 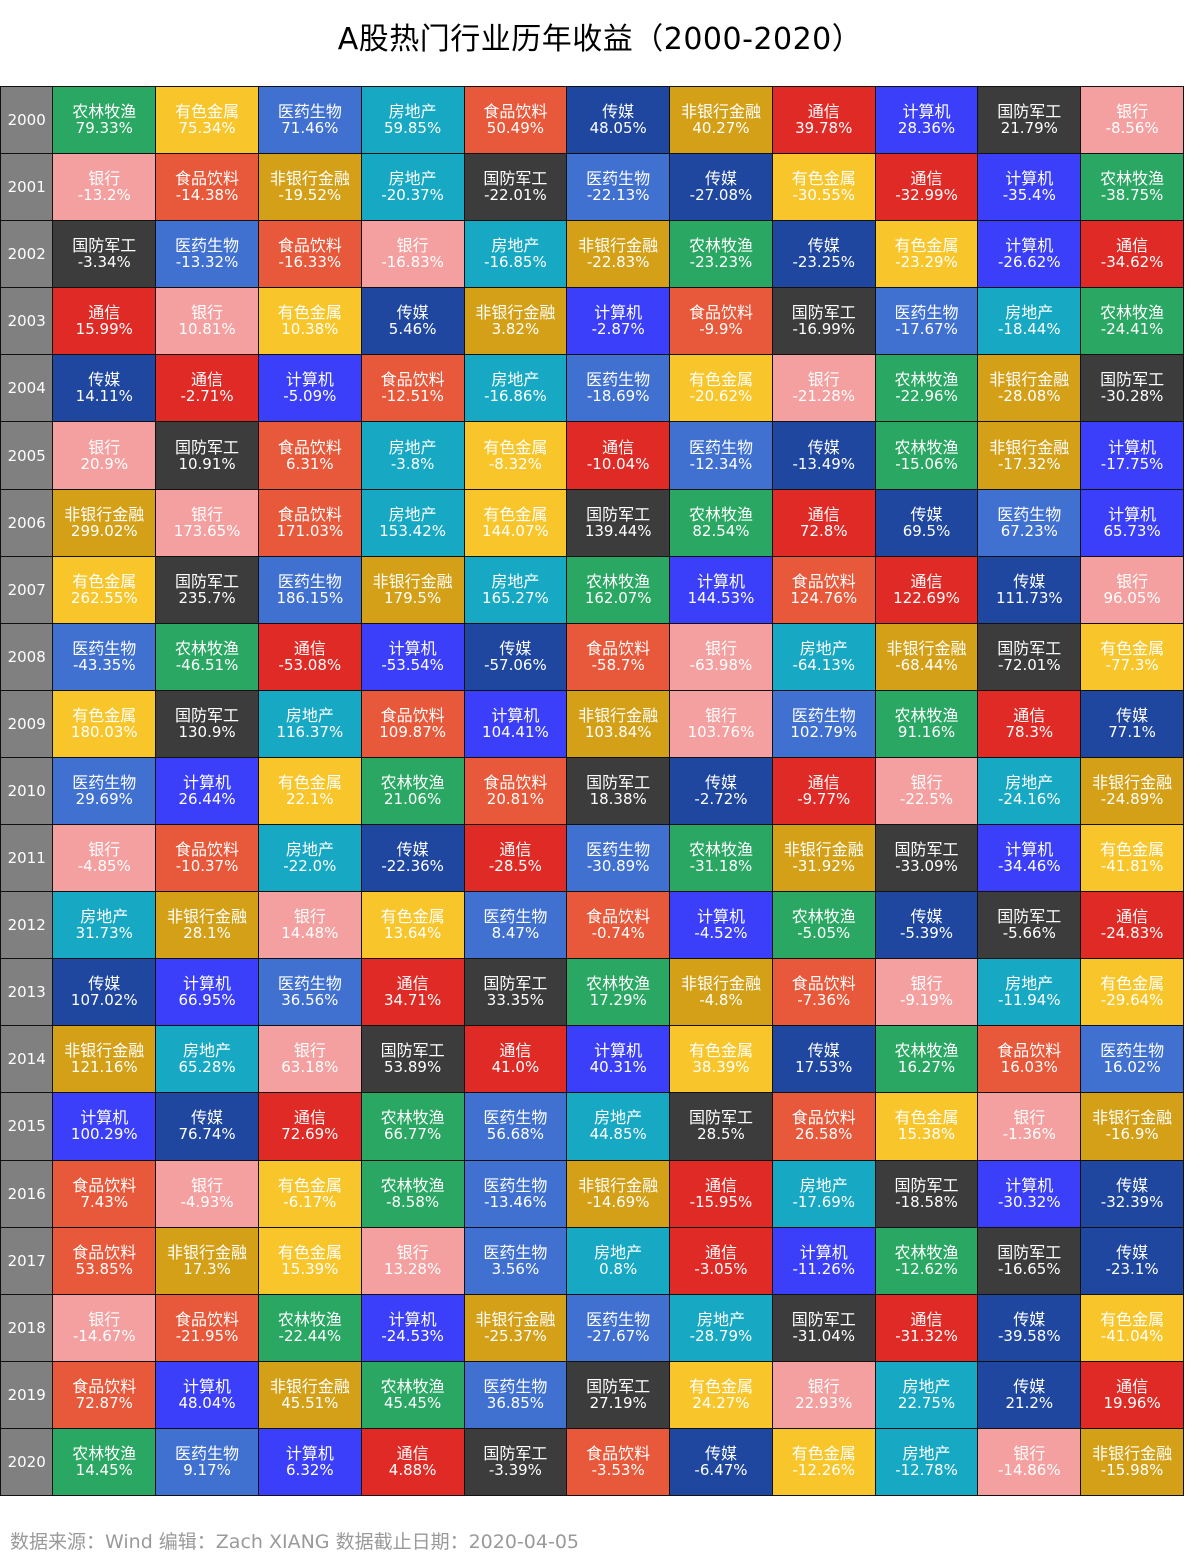 What do you see at coordinates (618, 798) in the screenshot?
I see `sector-return: 18.38%` at bounding box center [618, 798].